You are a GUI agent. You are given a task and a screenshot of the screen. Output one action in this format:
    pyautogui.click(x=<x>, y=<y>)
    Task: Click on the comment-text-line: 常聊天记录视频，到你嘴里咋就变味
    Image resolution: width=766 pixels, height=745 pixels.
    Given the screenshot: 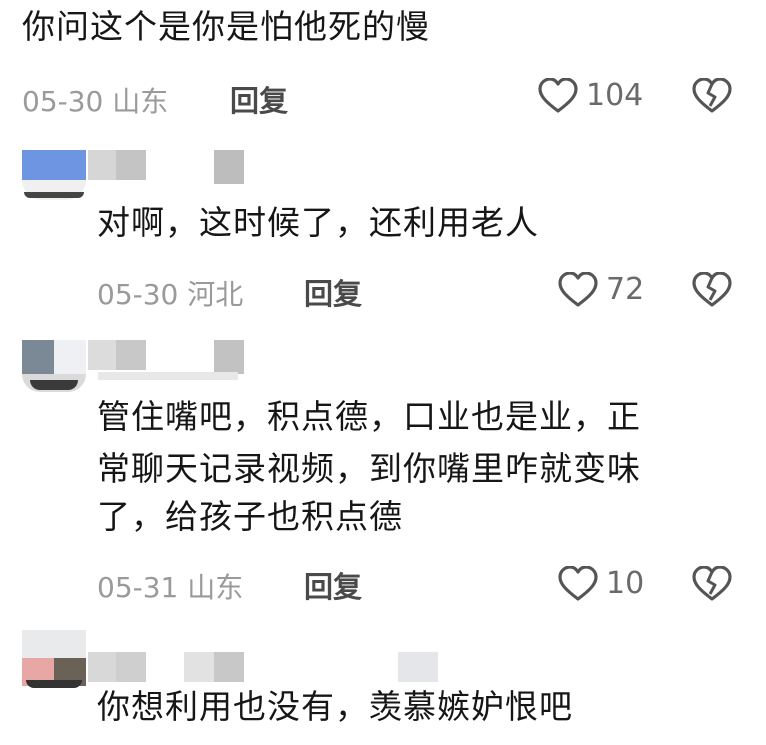 What is the action you would take?
    pyautogui.click(x=369, y=468)
    